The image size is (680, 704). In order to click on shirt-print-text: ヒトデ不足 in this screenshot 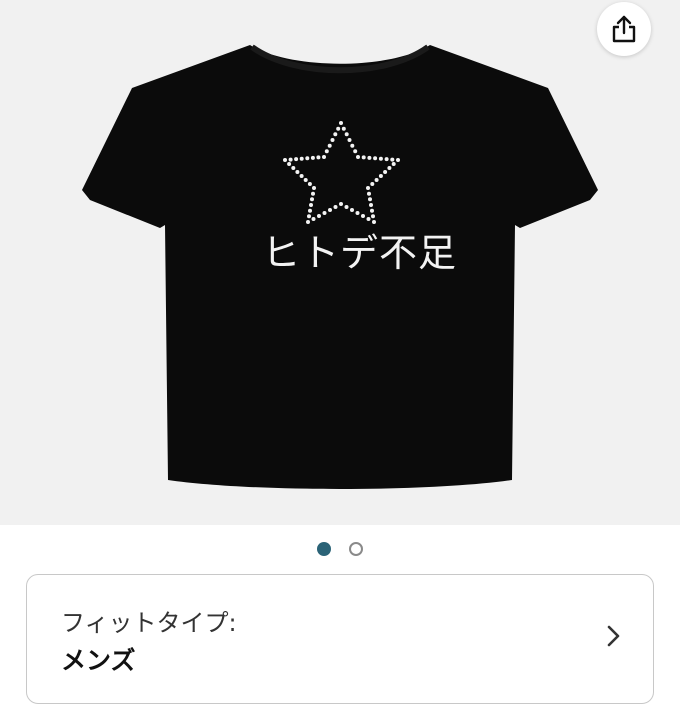, I will do `click(360, 253)`.